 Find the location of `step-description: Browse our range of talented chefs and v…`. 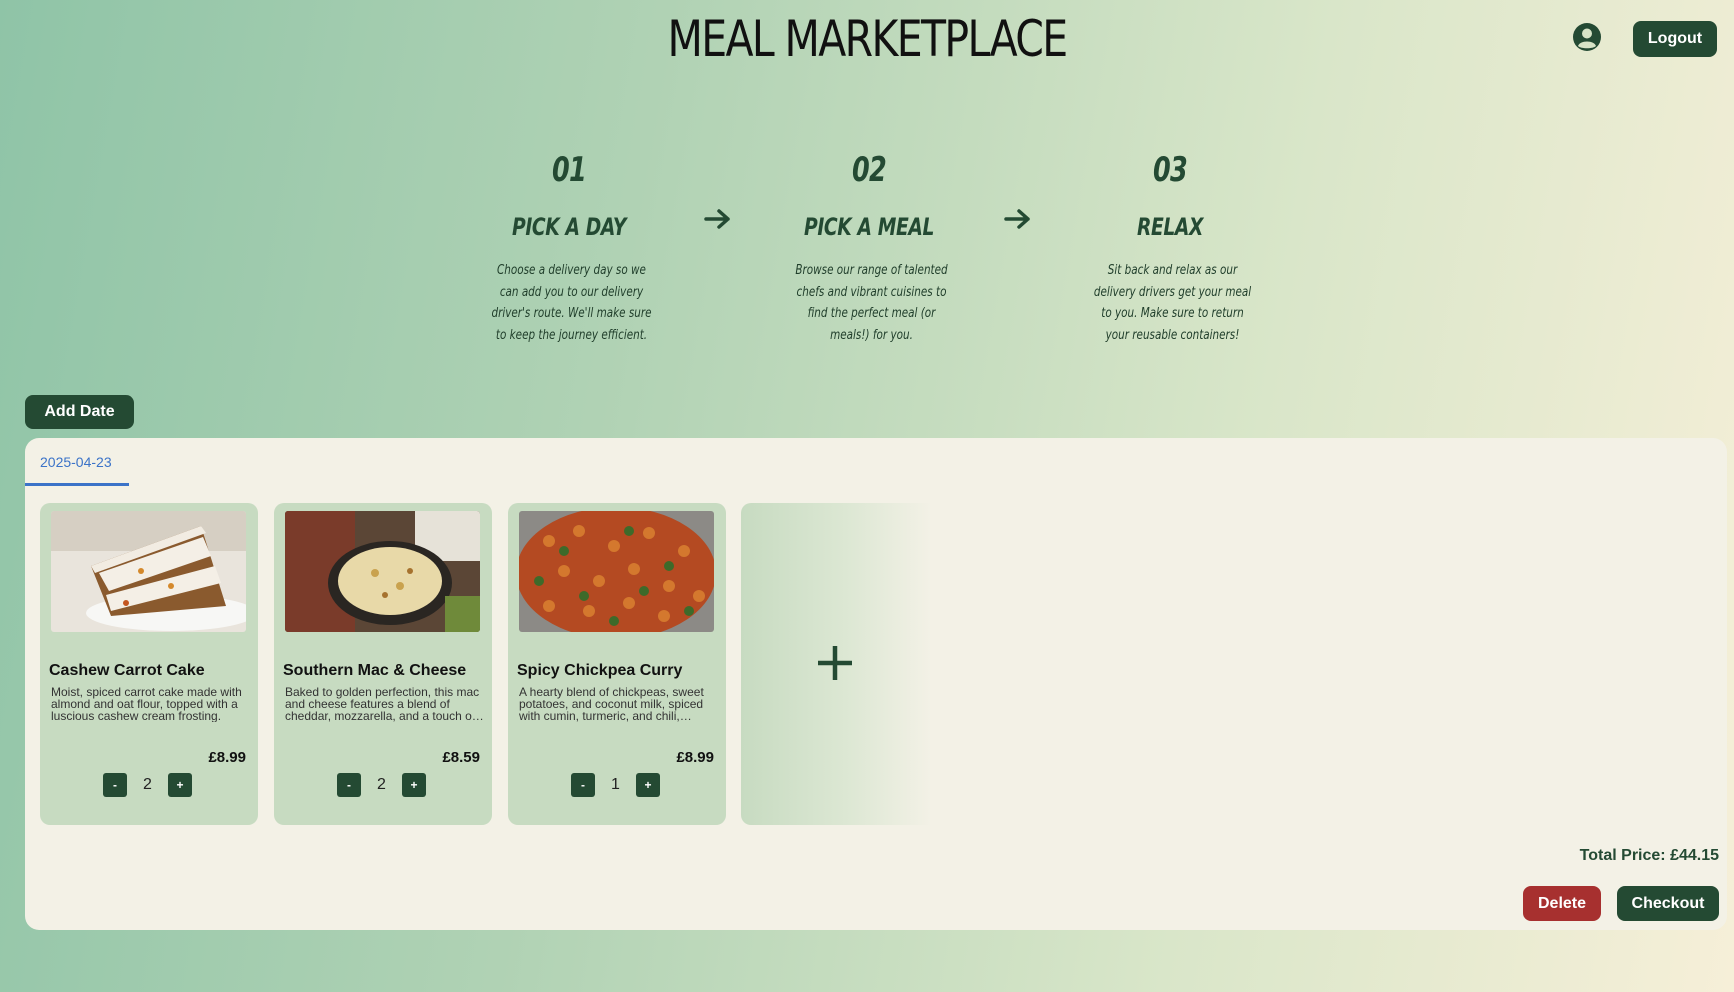

step-description: Browse our range of talented chefs and v… is located at coordinates (871, 303).